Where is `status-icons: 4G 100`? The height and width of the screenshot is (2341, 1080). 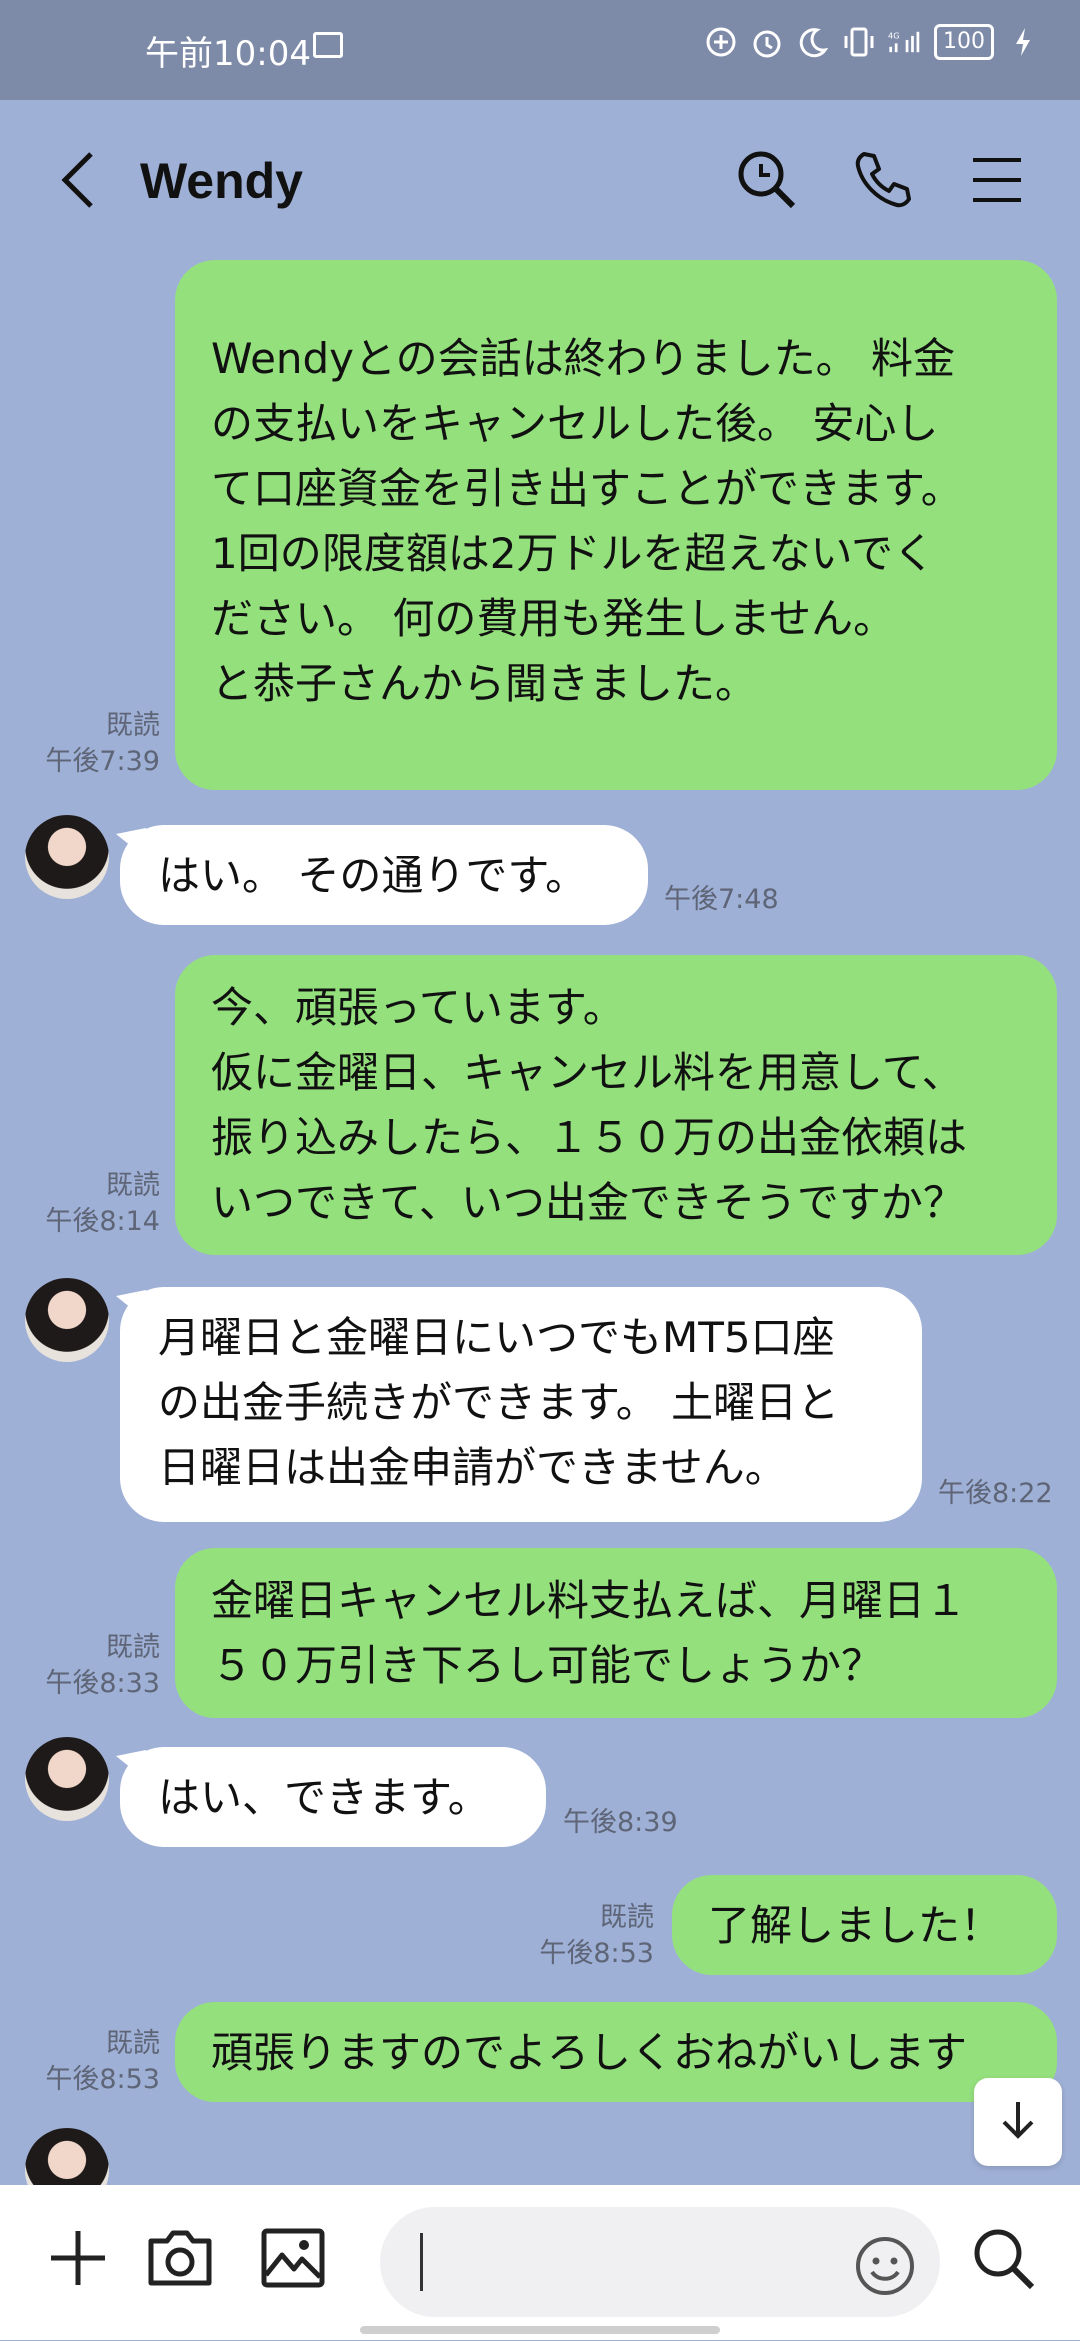
status-icons: 4G 100 is located at coordinates (872, 42).